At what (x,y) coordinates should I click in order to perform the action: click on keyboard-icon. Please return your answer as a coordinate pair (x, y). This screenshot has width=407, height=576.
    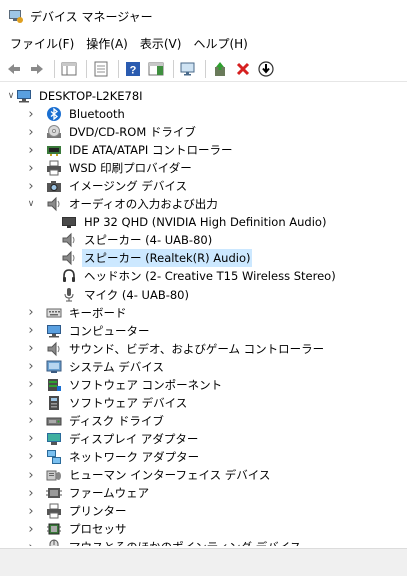
    Looking at the image, I should click on (54, 313).